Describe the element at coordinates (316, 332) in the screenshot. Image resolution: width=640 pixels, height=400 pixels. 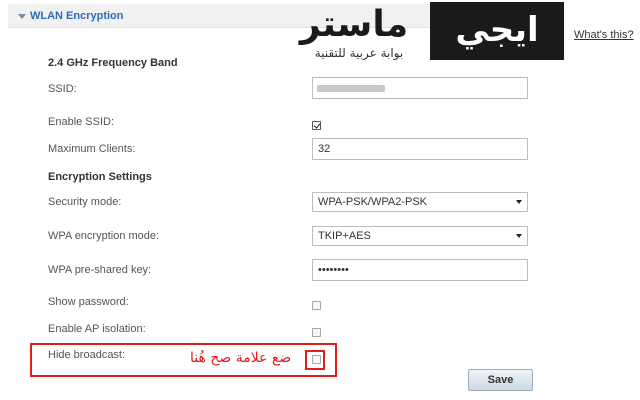
I see `ap-isolation-checkbox` at that location.